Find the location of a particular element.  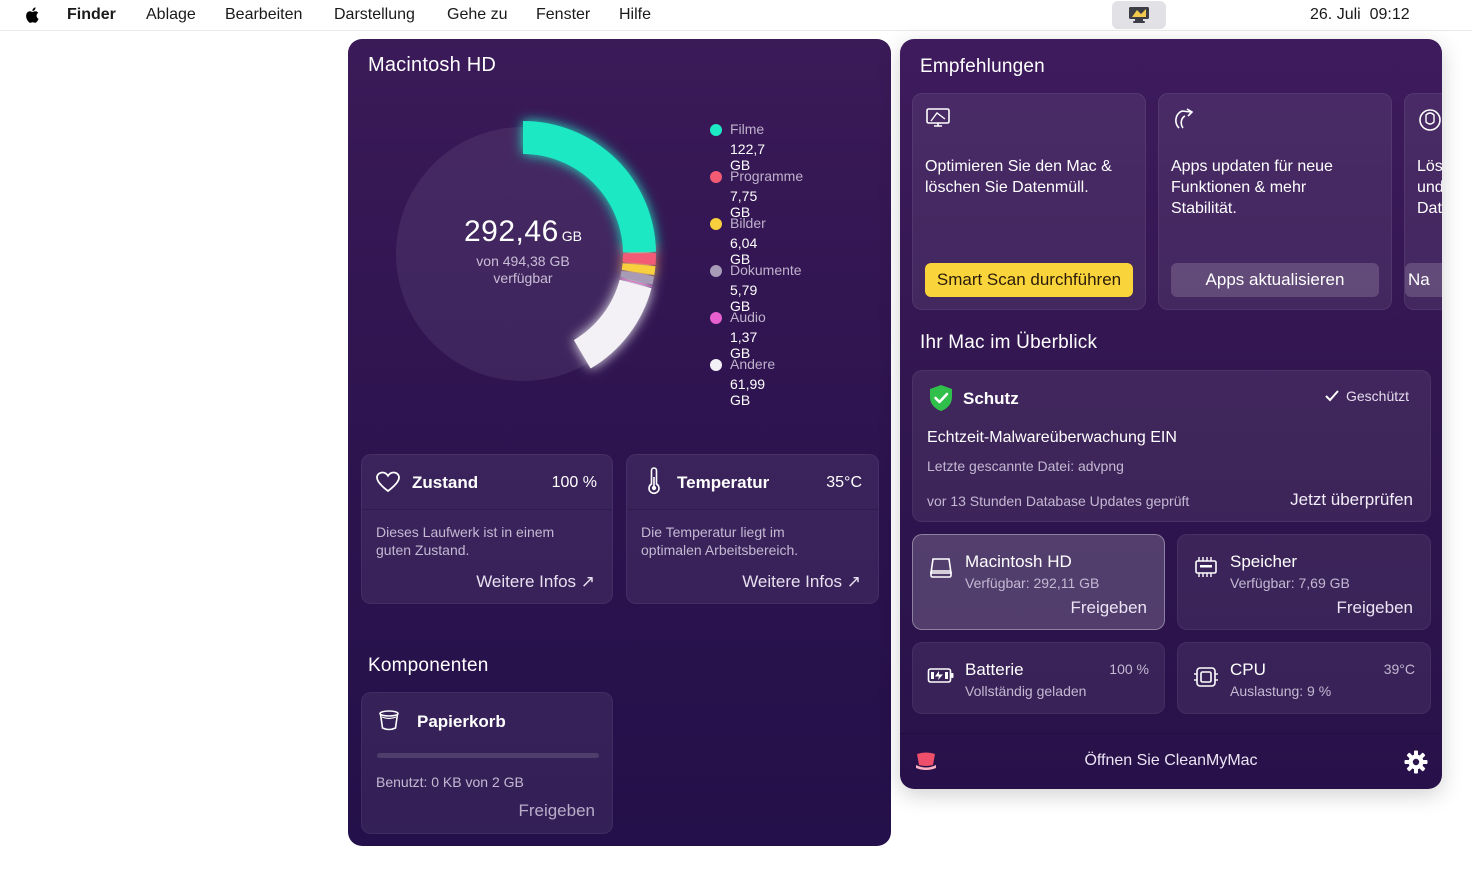

temperatur-desc-2: optimalen Arbeitsbereich. is located at coordinates (720, 550).